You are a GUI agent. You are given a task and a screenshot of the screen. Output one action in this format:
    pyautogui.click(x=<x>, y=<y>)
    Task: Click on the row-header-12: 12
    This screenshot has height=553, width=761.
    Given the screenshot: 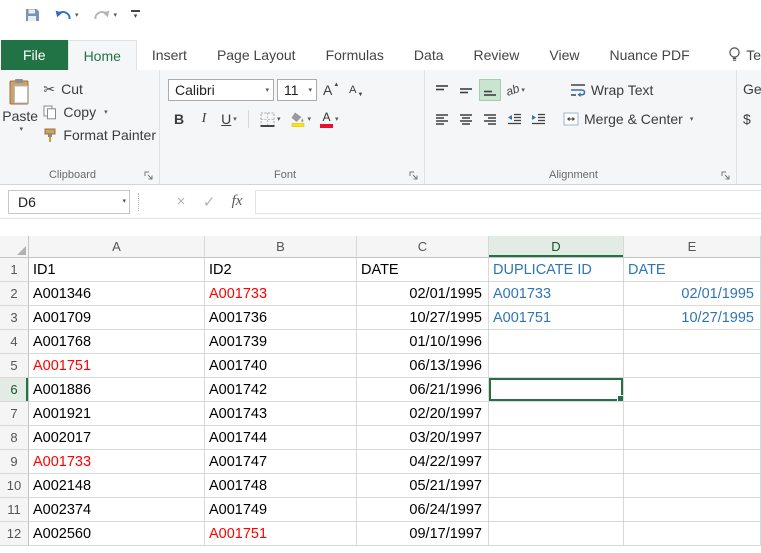 What is the action you would take?
    pyautogui.click(x=14, y=534)
    